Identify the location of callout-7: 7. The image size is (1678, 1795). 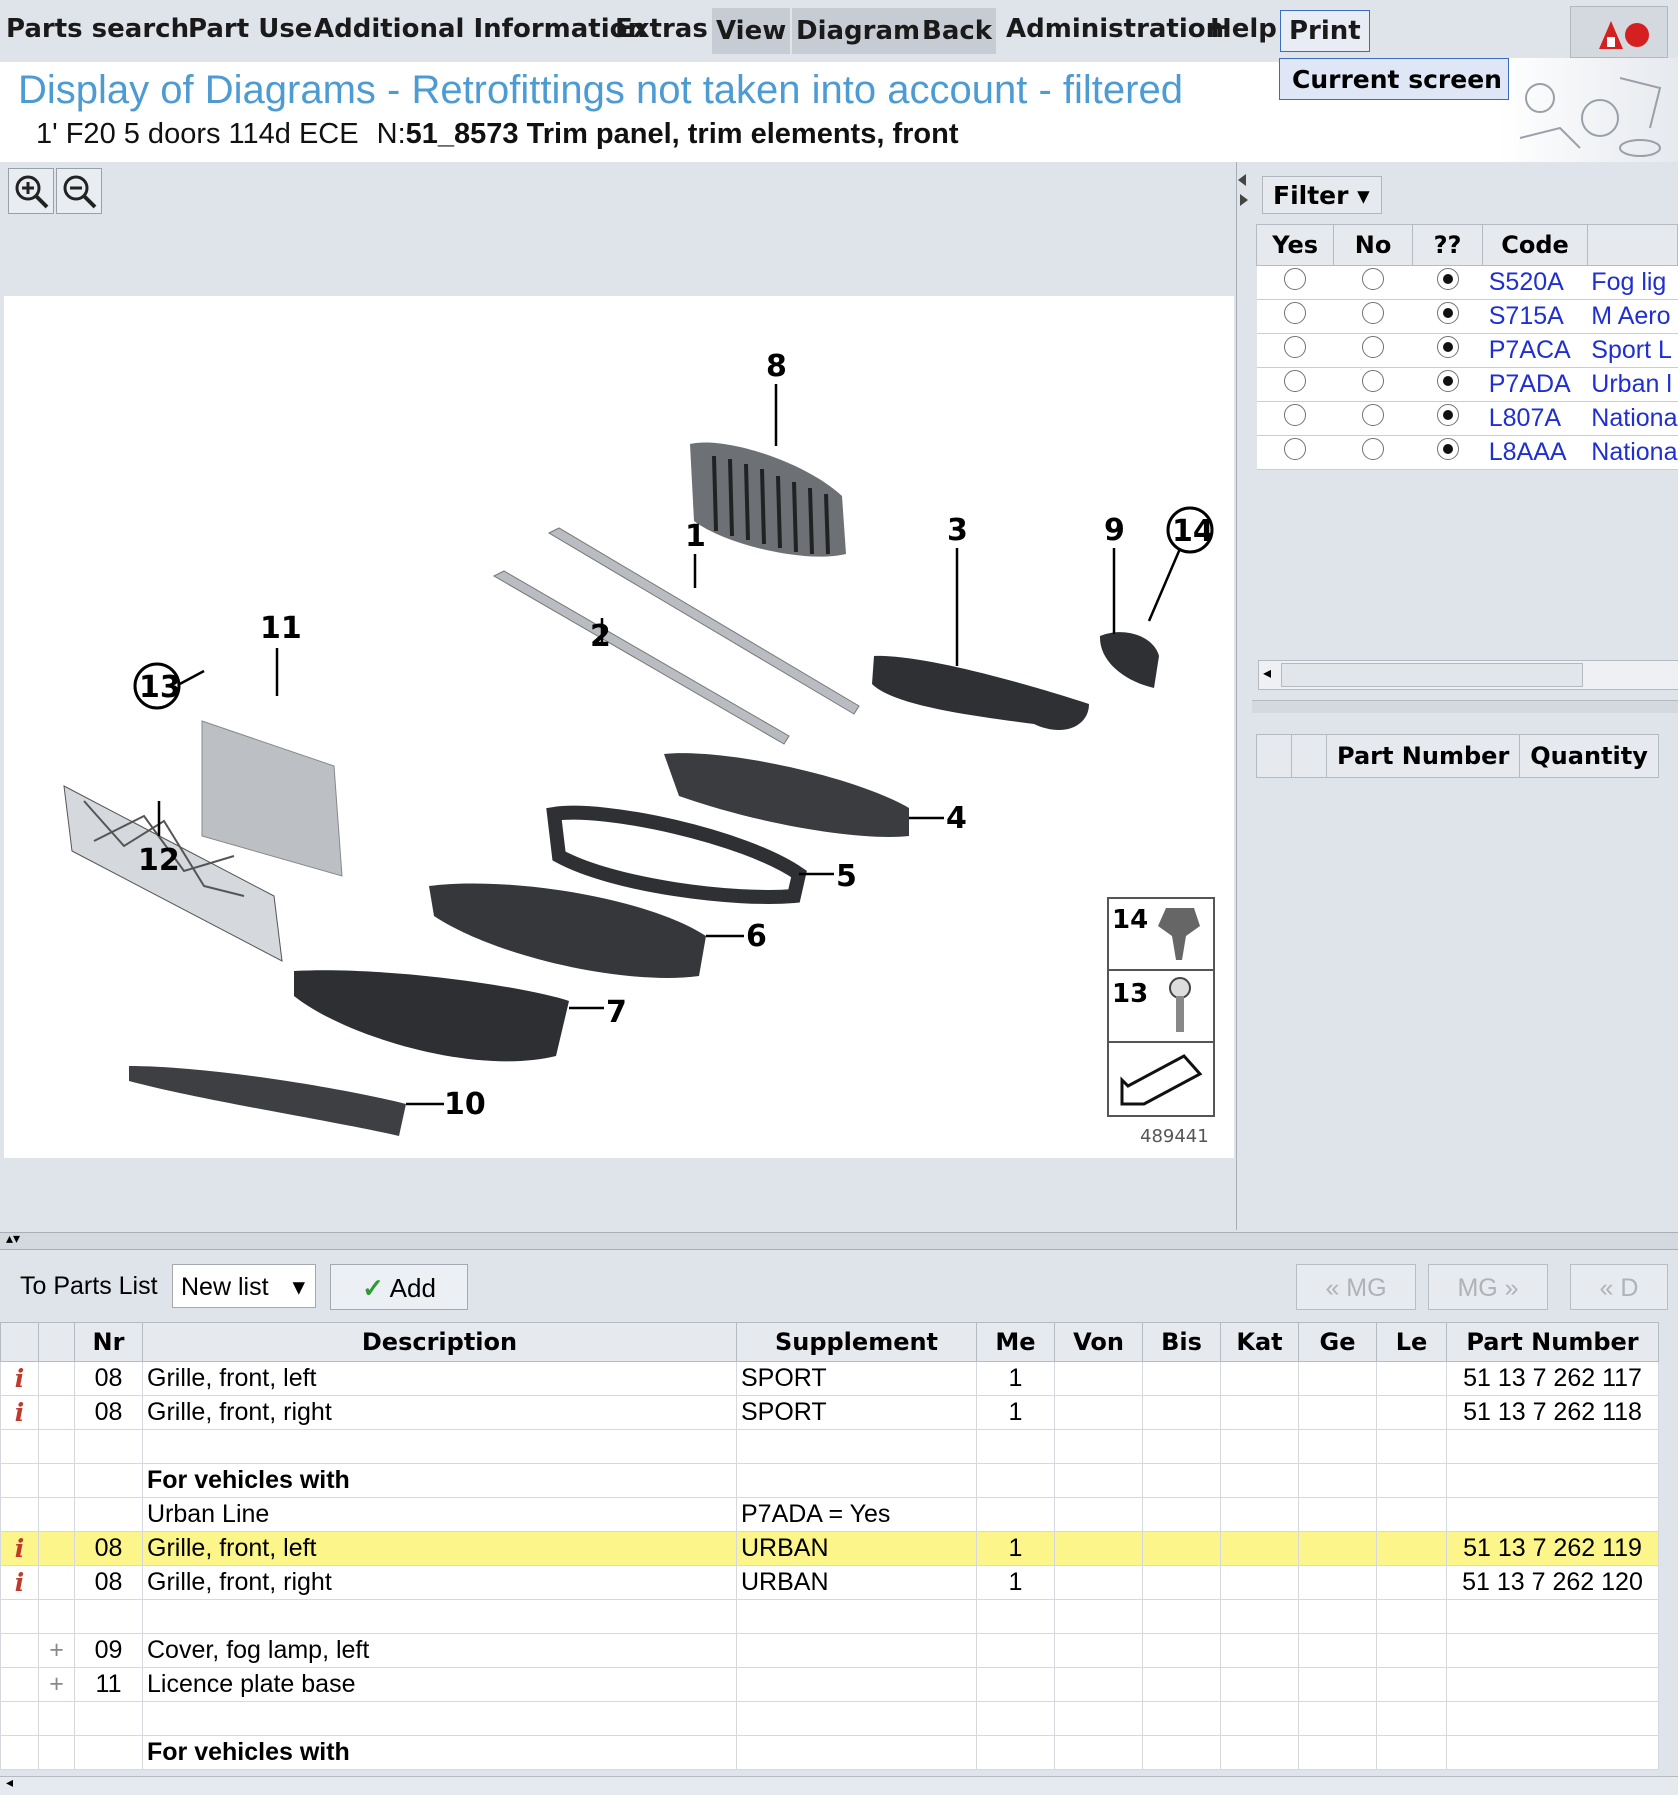
(616, 1012).